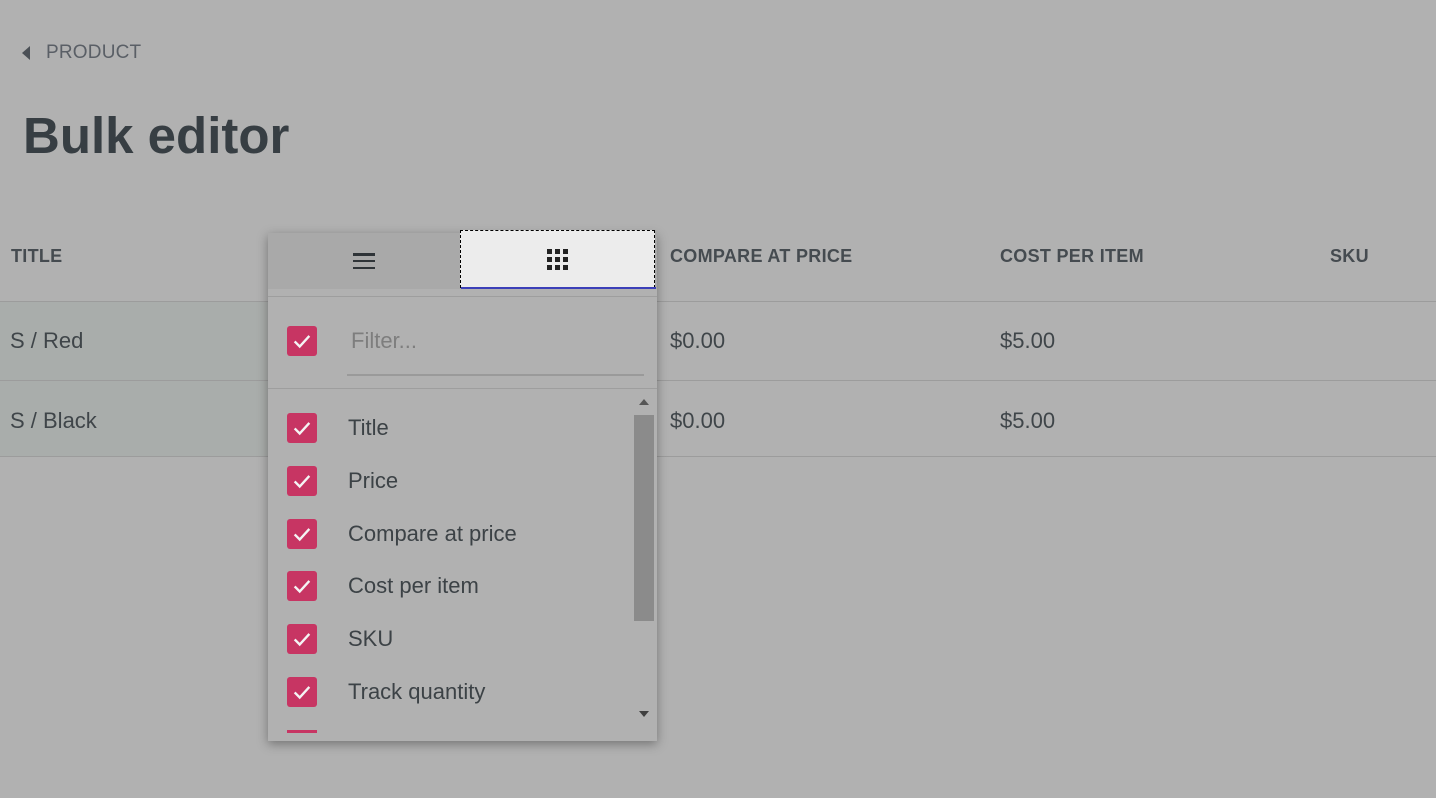 Image resolution: width=1436 pixels, height=798 pixels. Describe the element at coordinates (53, 421) in the screenshot. I see `cell-title: S / Black` at that location.